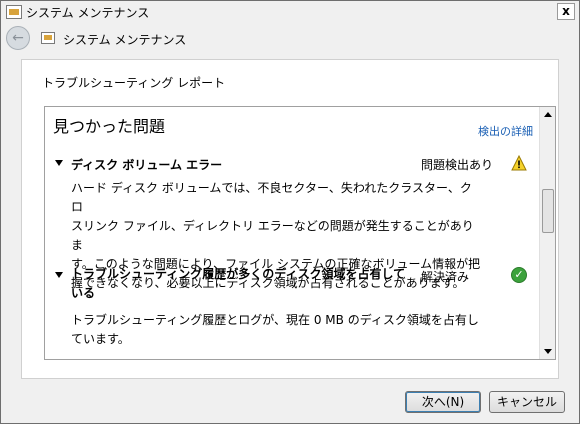  I want to click on scrollbar-thumb, so click(548, 211).